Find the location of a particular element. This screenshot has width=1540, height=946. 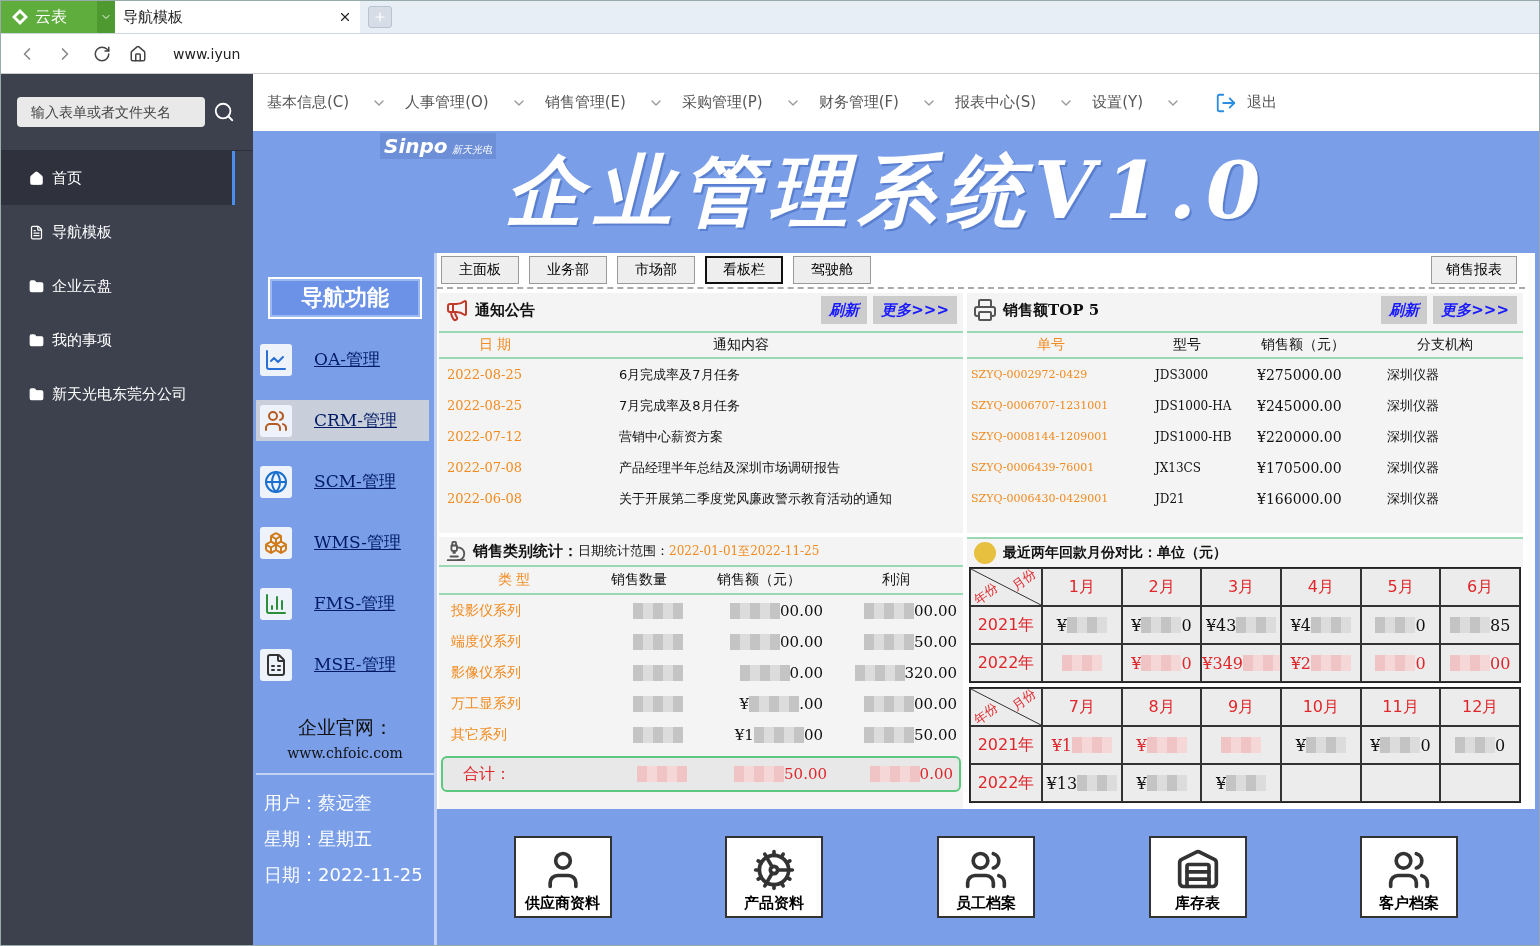

amount-text: ¥1 is located at coordinates (1061, 745).